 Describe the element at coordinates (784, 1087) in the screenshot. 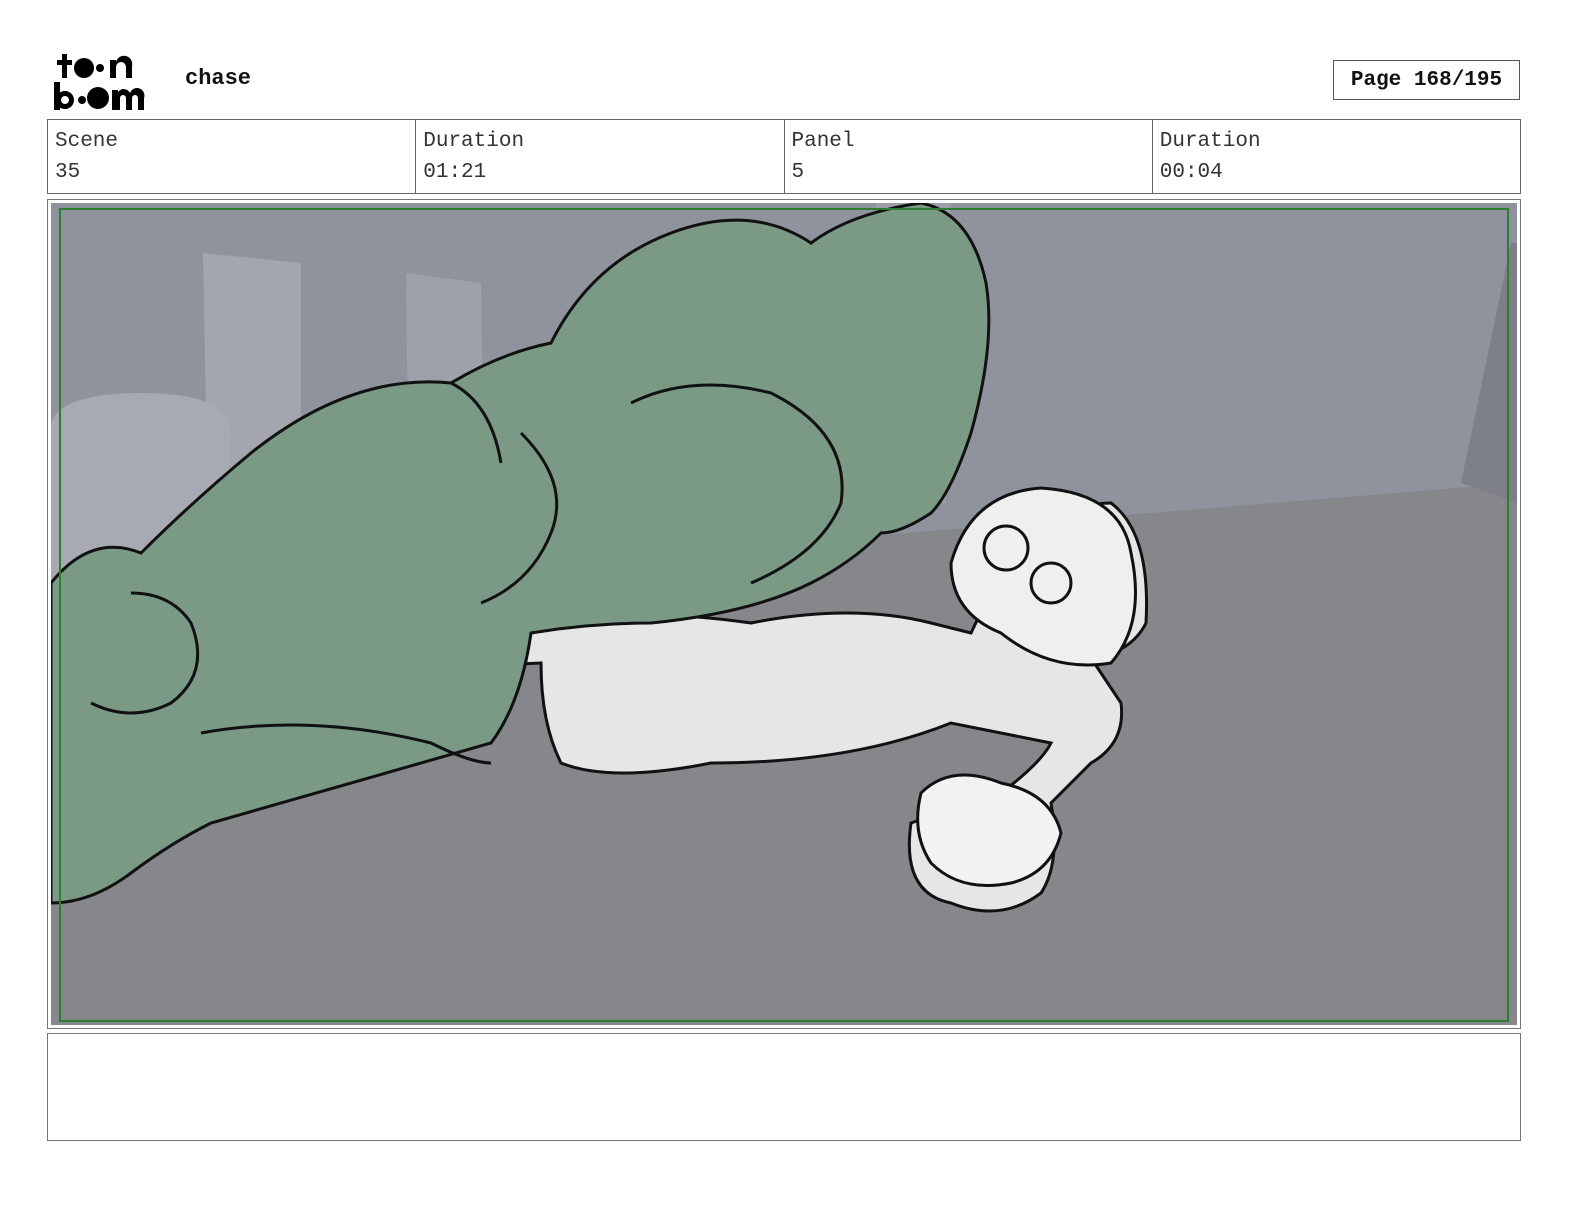

I see `panel-notes-box` at that location.